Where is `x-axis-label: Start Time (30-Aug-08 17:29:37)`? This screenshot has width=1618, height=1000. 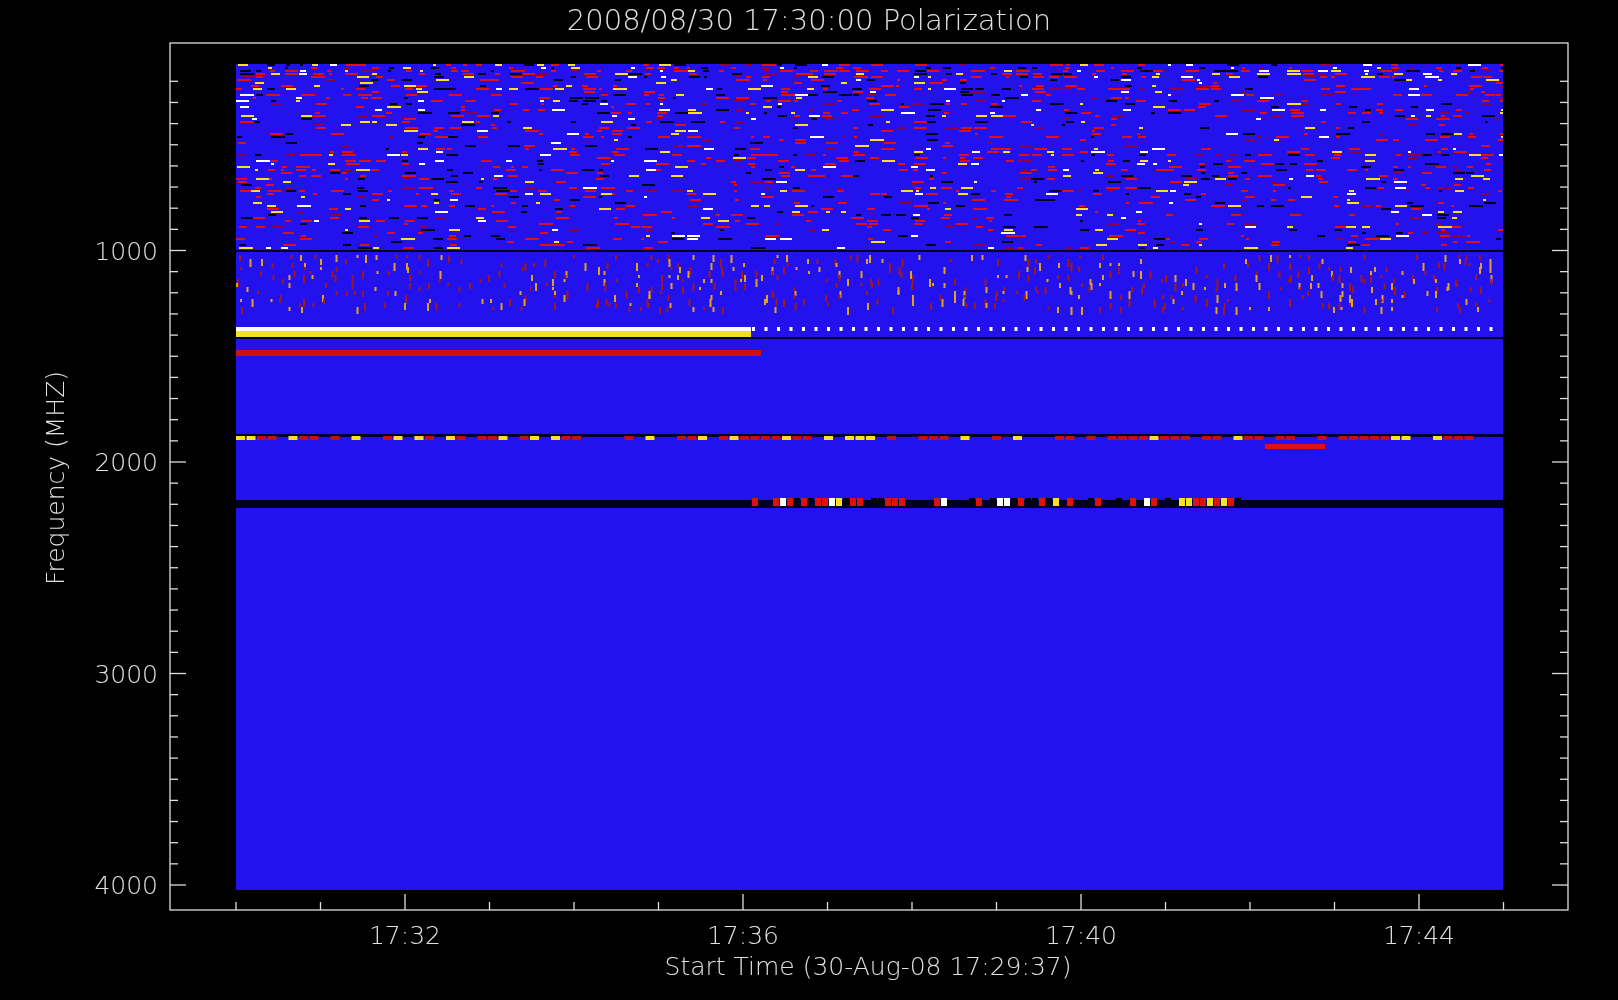
x-axis-label: Start Time (30-Aug-08 17:29:37) is located at coordinates (868, 966).